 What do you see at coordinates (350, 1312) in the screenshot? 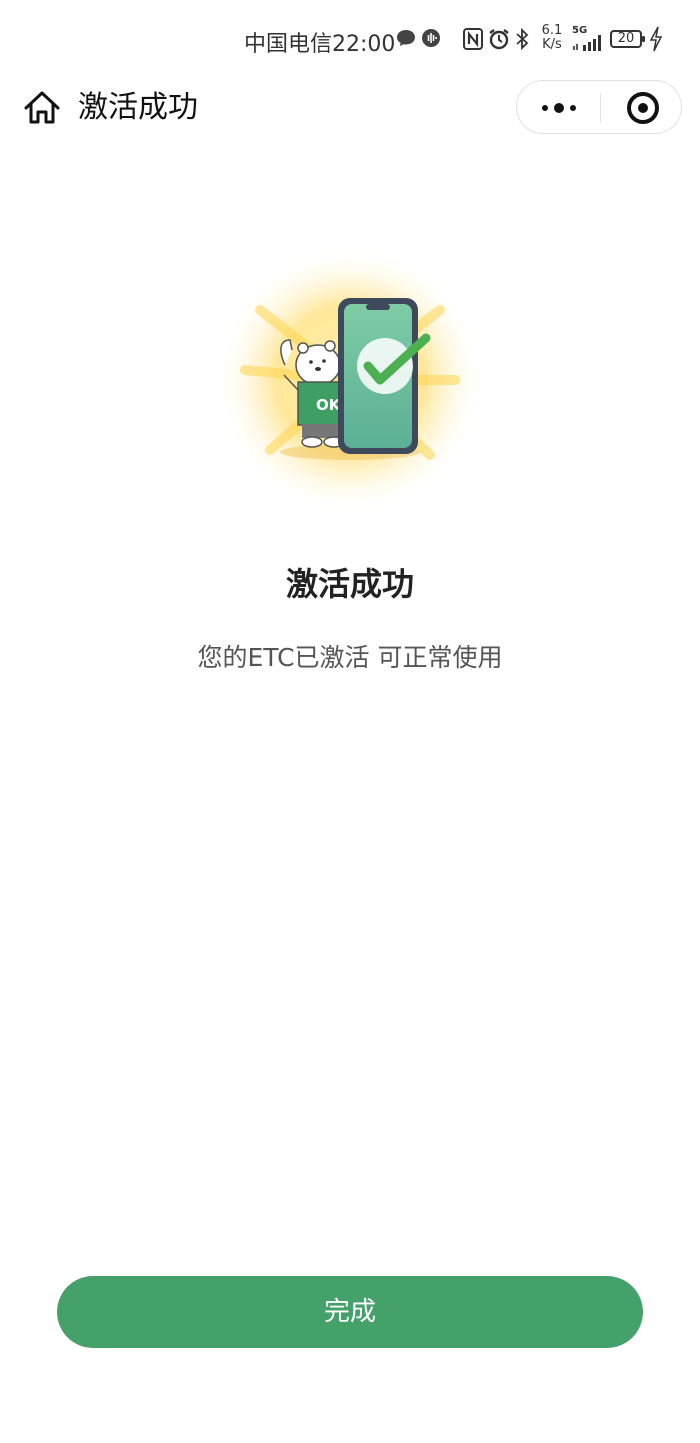
I see `done-button: 完成` at bounding box center [350, 1312].